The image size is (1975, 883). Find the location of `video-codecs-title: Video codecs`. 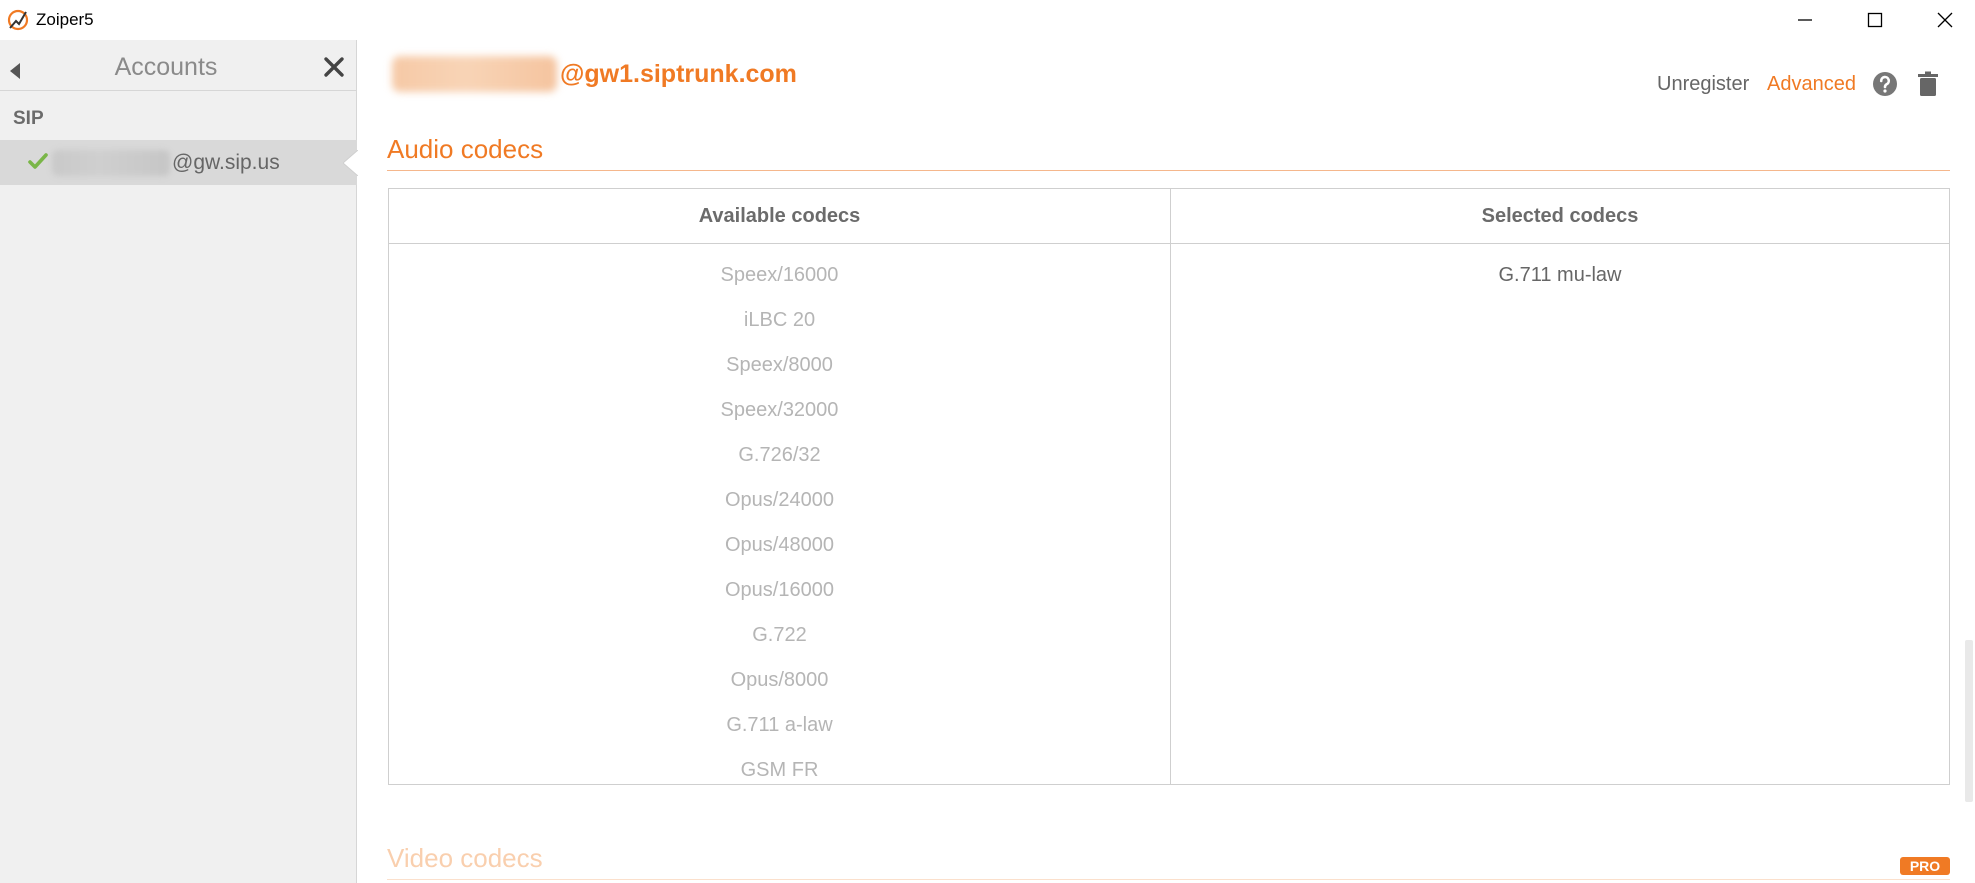

video-codecs-title: Video codecs is located at coordinates (465, 858).